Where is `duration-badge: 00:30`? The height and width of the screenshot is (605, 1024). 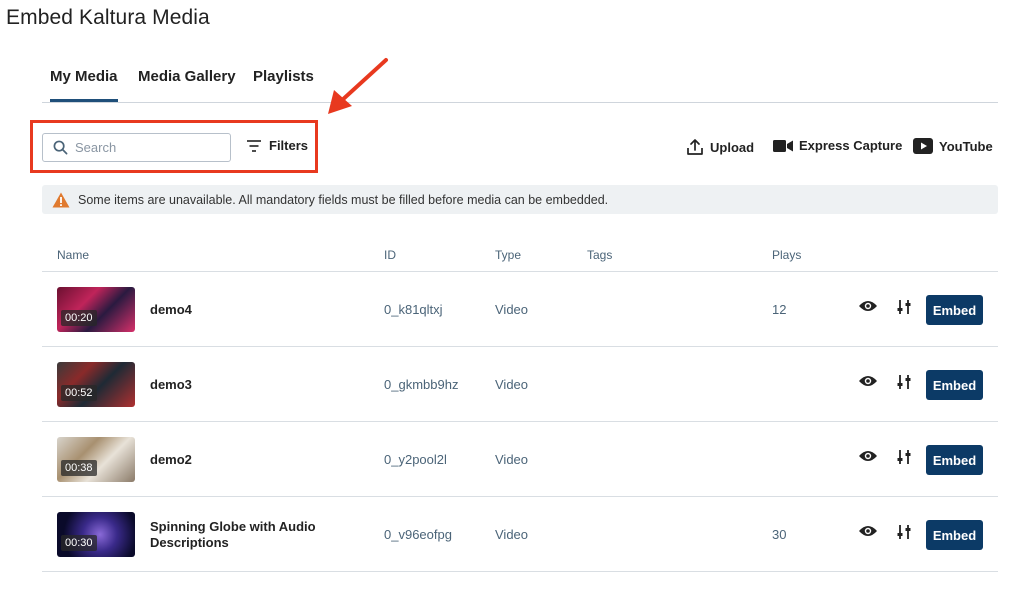
duration-badge: 00:30 is located at coordinates (79, 543).